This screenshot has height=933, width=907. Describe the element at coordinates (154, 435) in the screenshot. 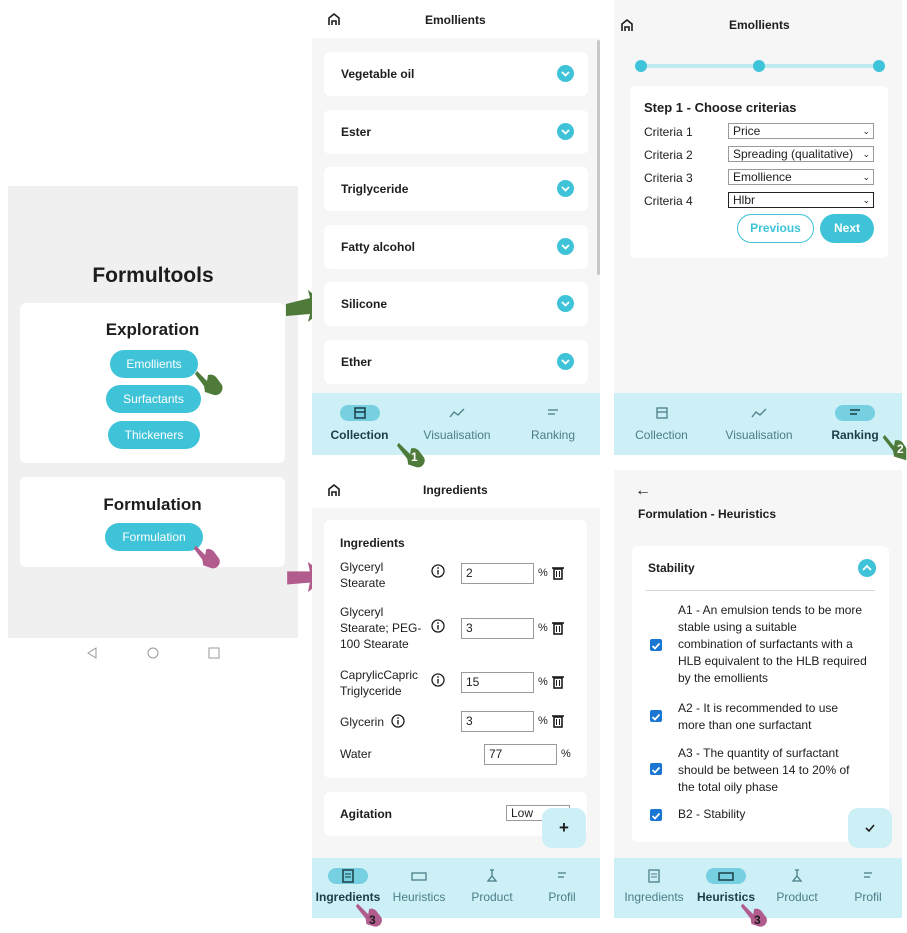

I see `thickeners-button: Thickeners` at that location.